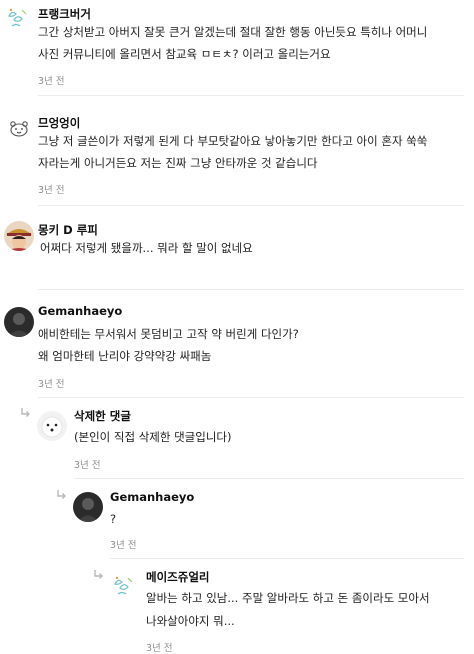  Describe the element at coordinates (178, 163) in the screenshot. I see `comment-text: 자라는게 아니거든요 저는 진짜 그냥 안타까운 것 같습니다` at that location.